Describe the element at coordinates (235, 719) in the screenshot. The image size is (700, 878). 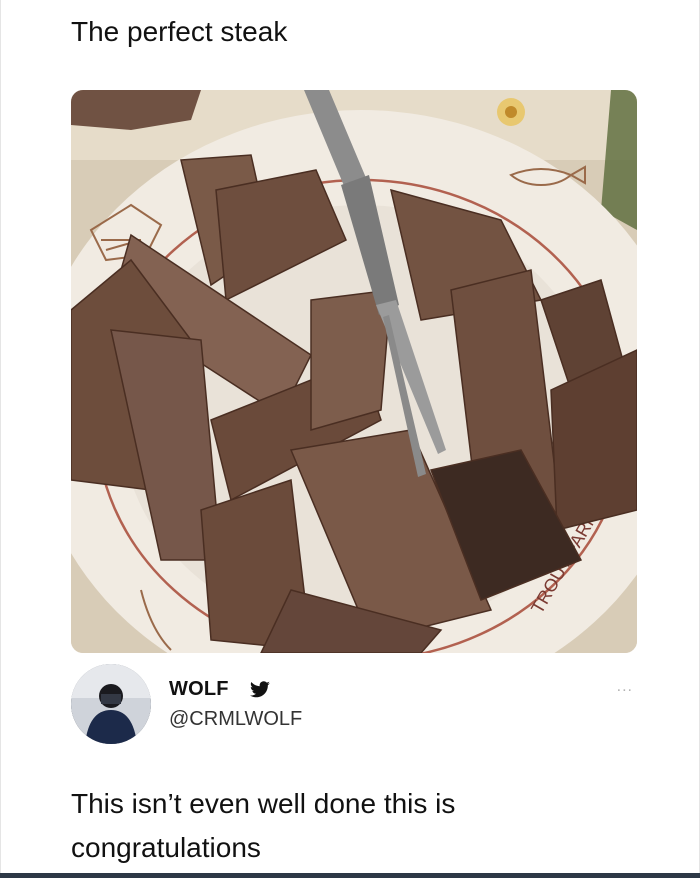
I see `user-handle: @CRMLWOLF` at that location.